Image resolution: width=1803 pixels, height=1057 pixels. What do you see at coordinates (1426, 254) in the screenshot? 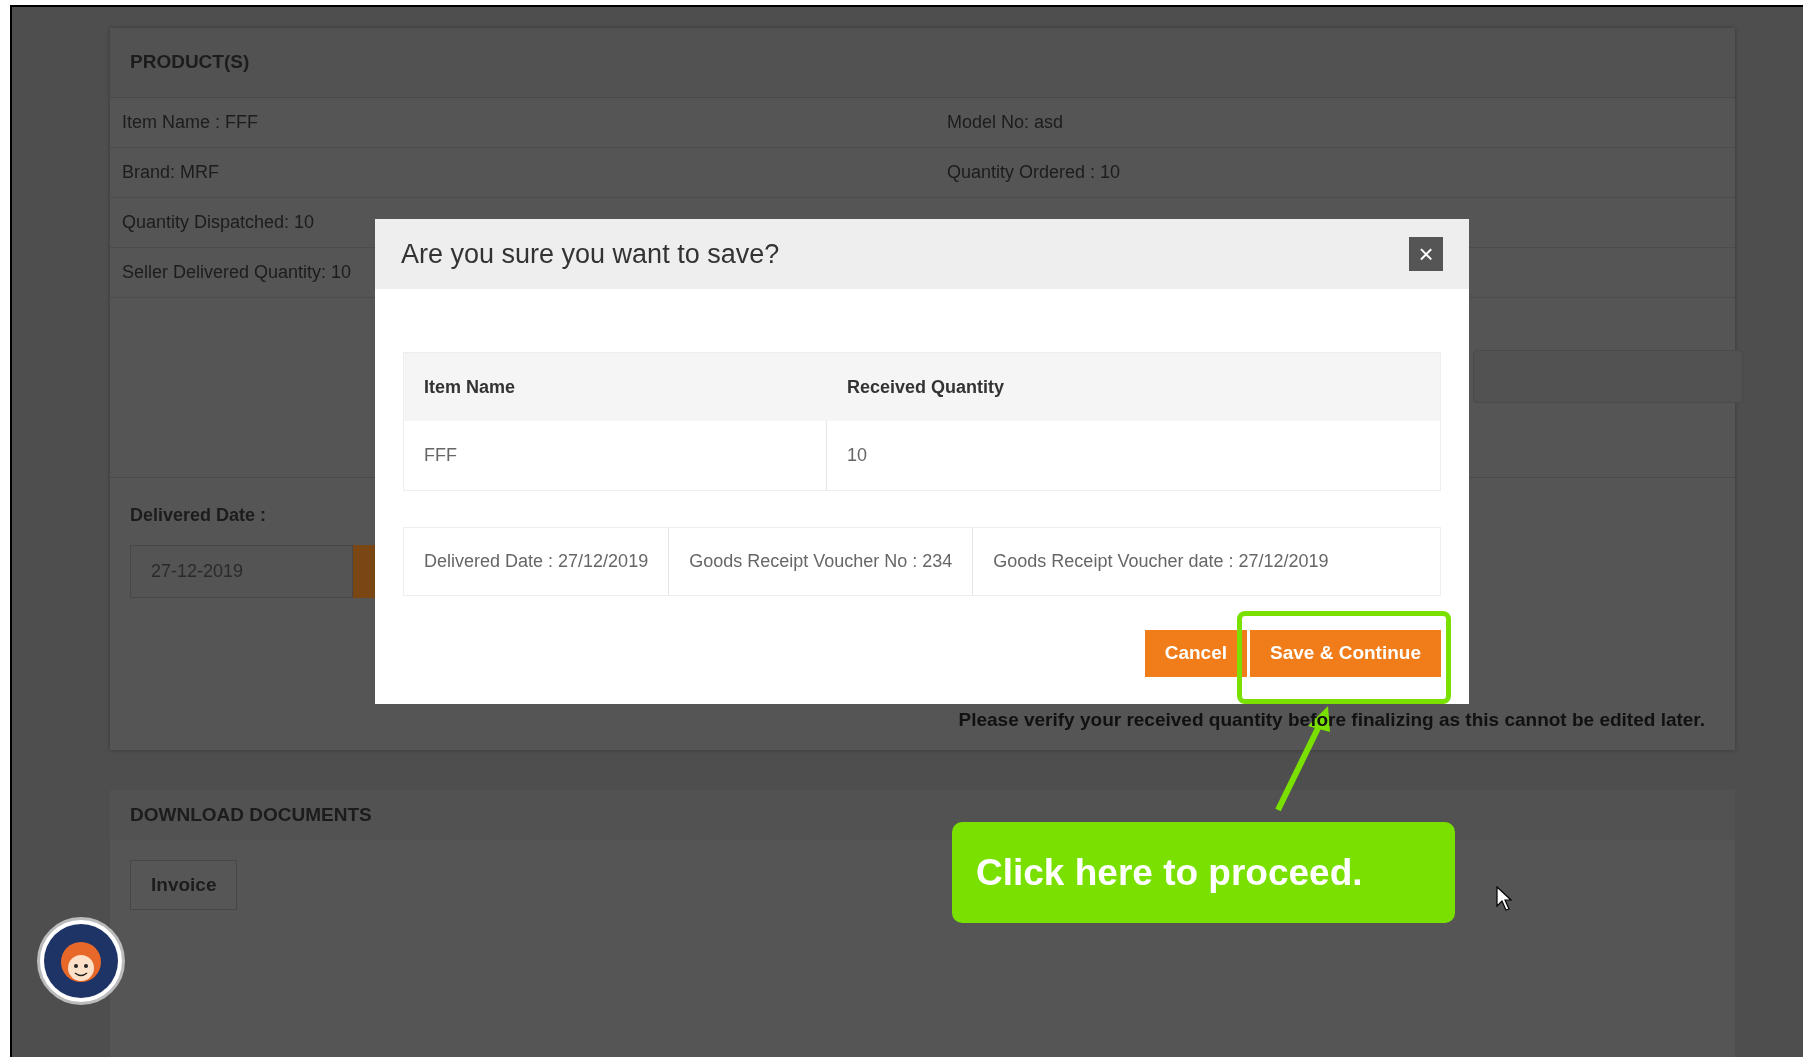
I see `close-button: ×` at bounding box center [1426, 254].